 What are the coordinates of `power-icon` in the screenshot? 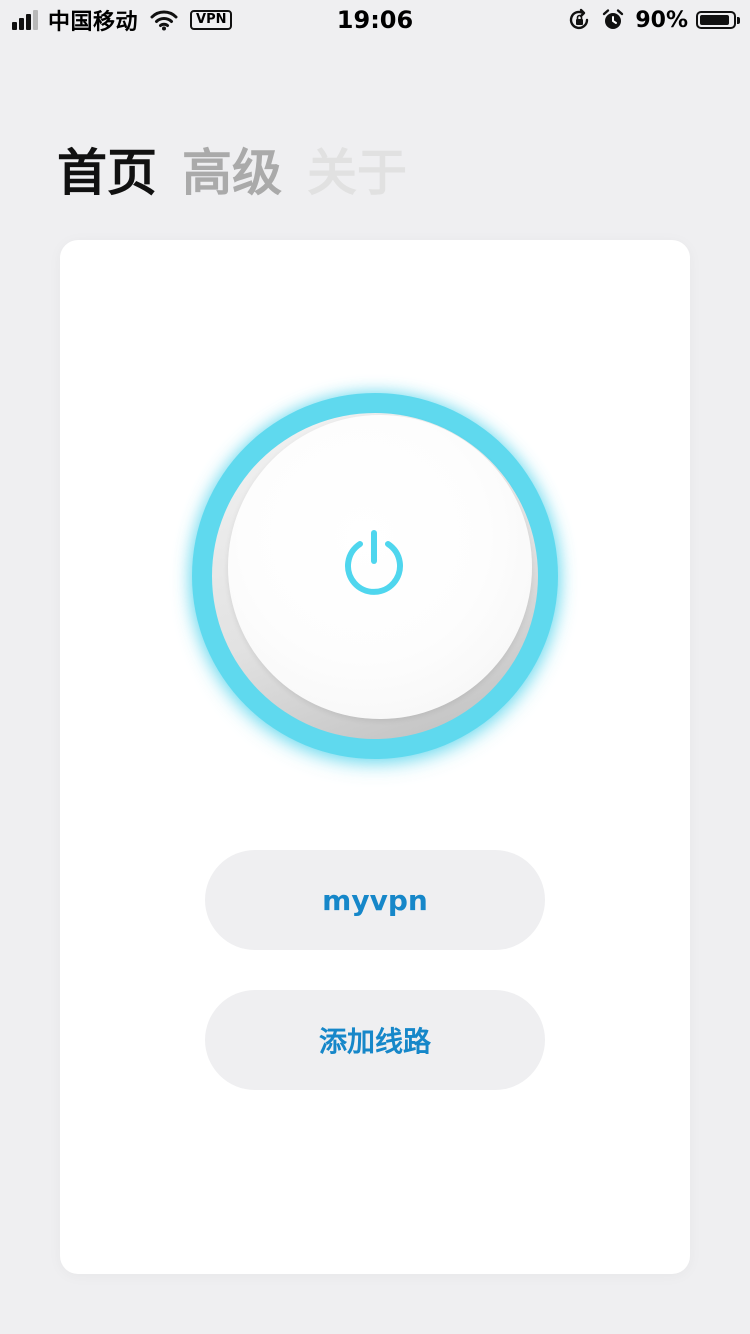 It's located at (374, 562).